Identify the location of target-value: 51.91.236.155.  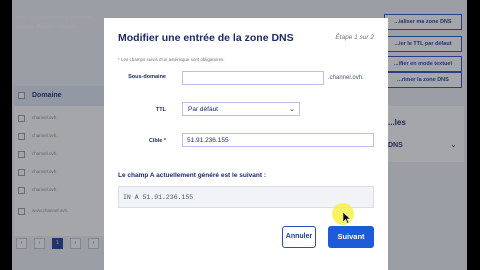
(208, 140).